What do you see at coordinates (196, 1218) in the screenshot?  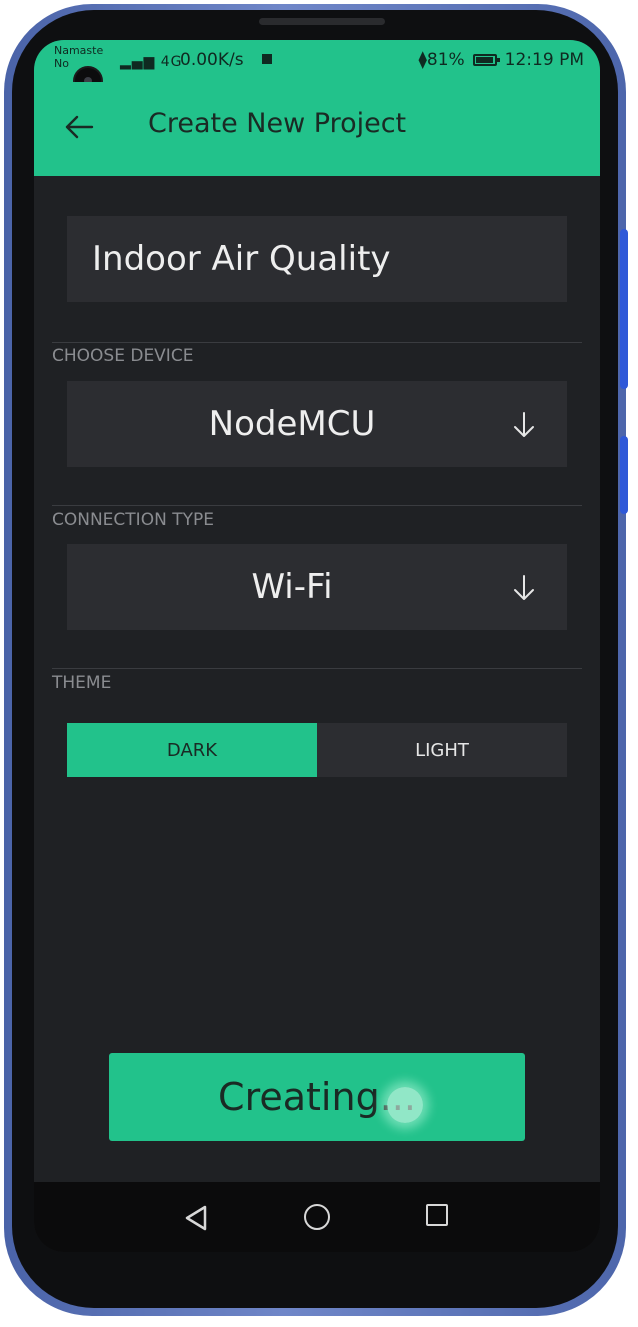 I see `nav-back-icon` at bounding box center [196, 1218].